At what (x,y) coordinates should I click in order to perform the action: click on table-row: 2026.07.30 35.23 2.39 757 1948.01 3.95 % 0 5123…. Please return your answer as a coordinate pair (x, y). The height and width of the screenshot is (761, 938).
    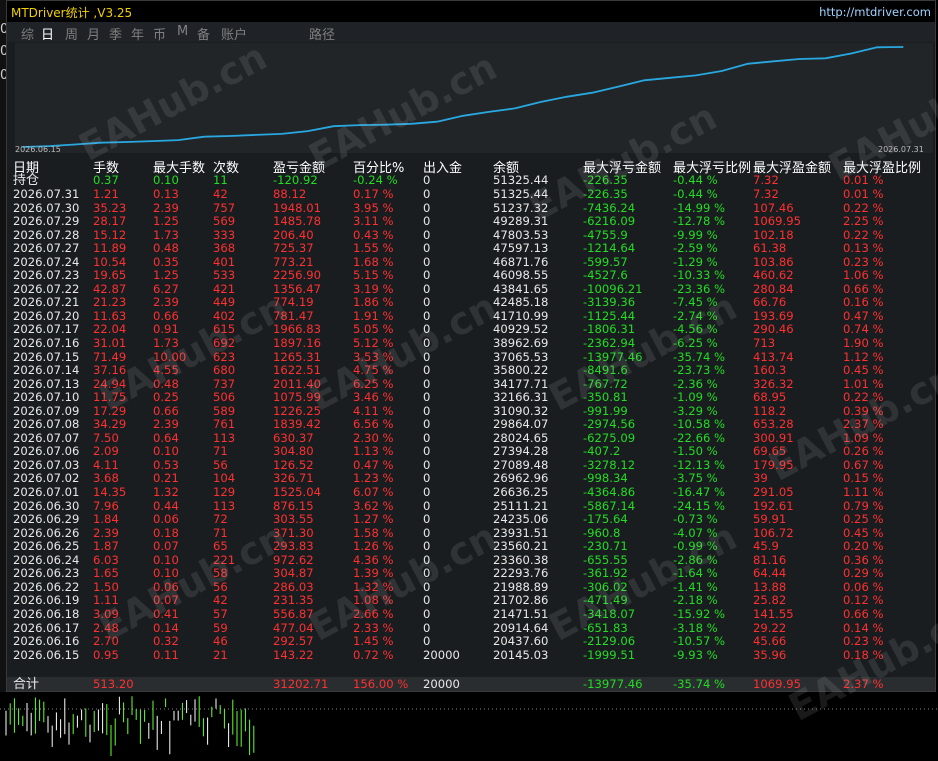
    Looking at the image, I should click on (471, 208).